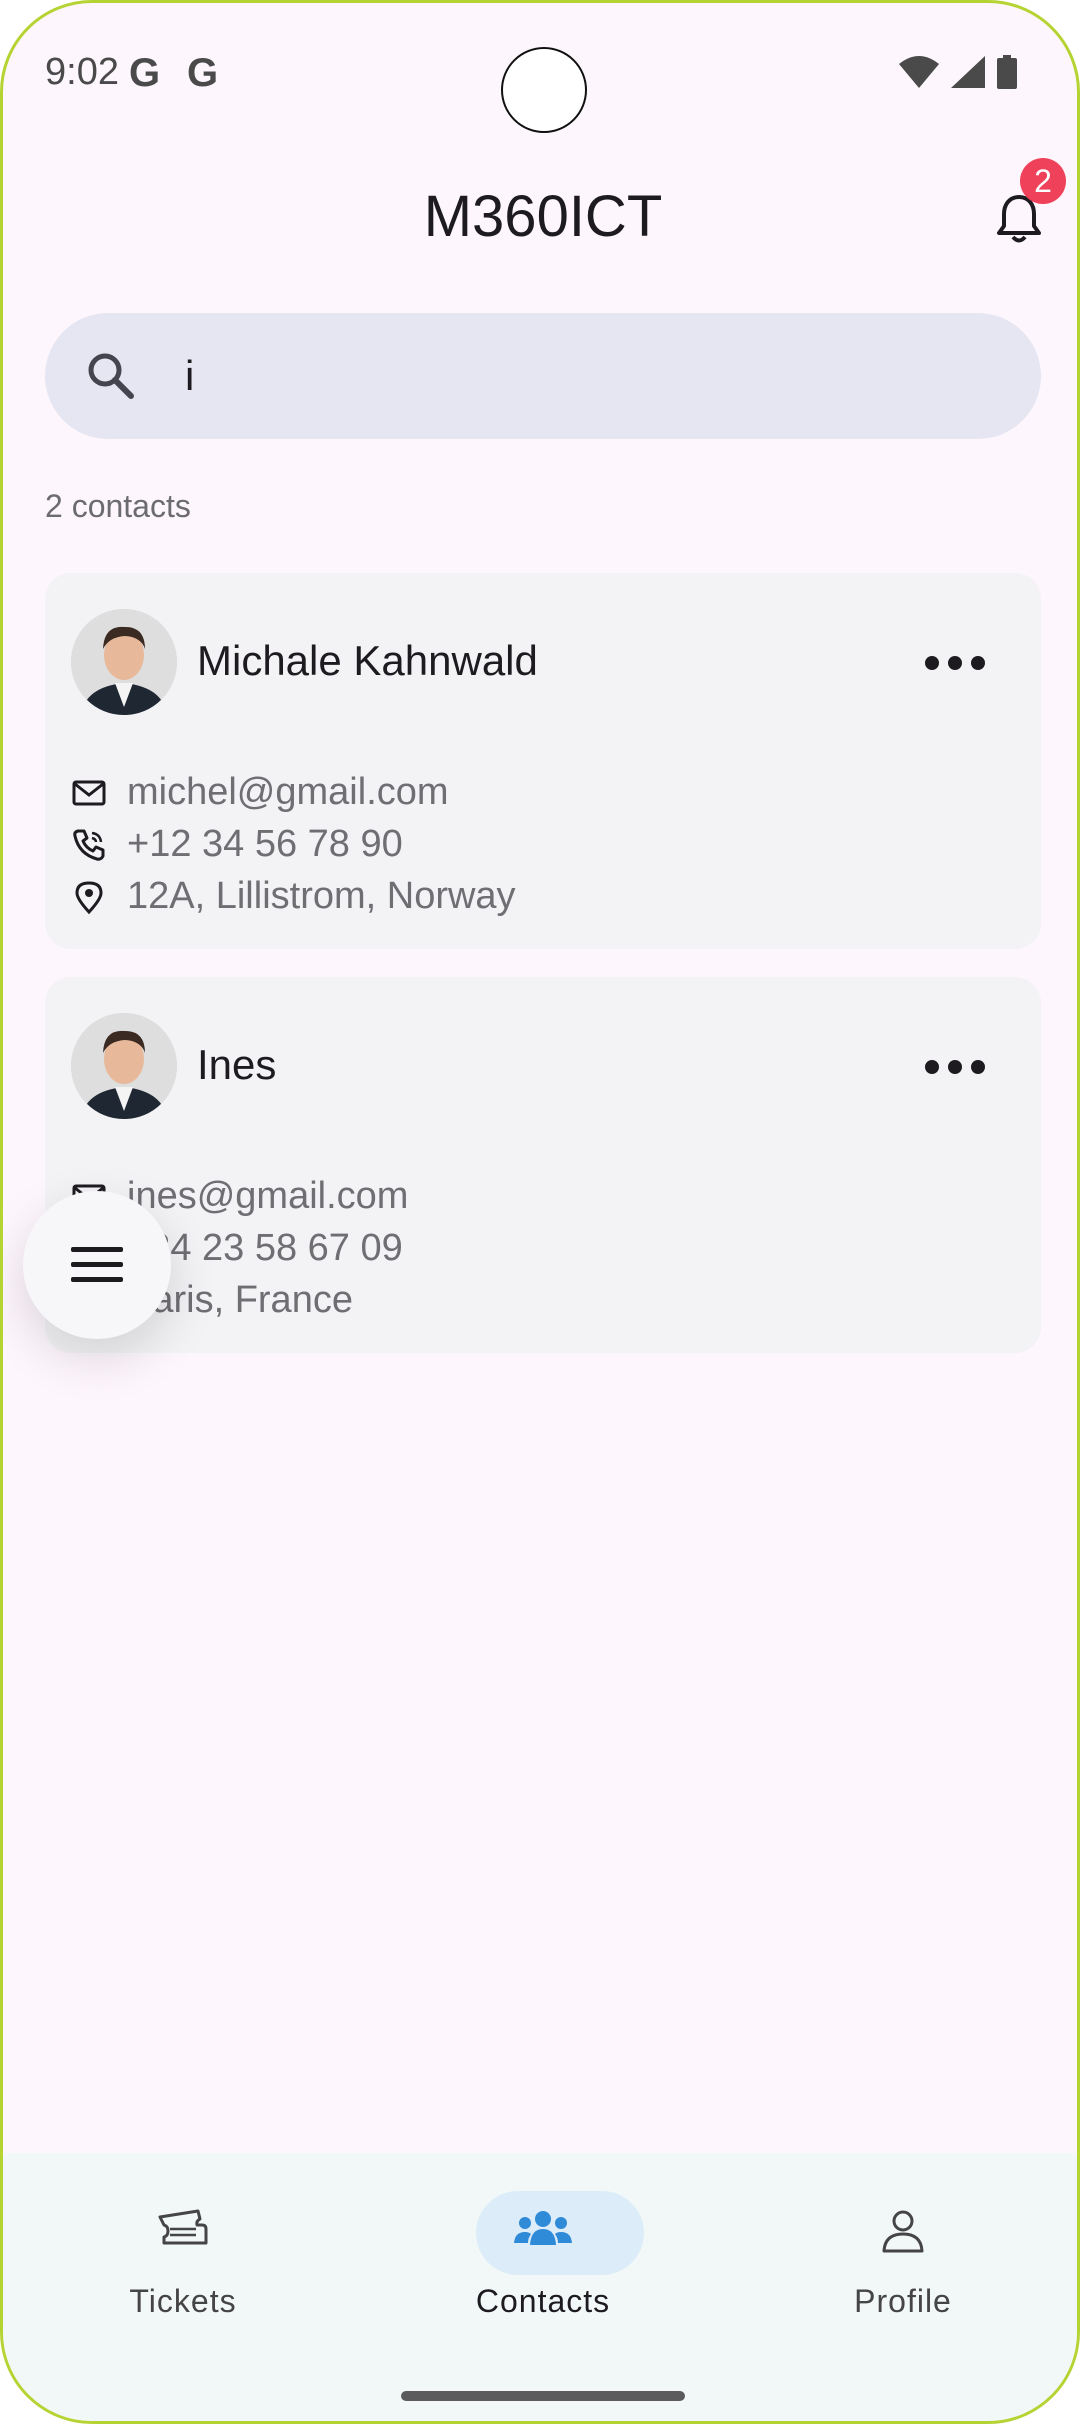  I want to click on contact-email: michel@gmail.com, so click(288, 792).